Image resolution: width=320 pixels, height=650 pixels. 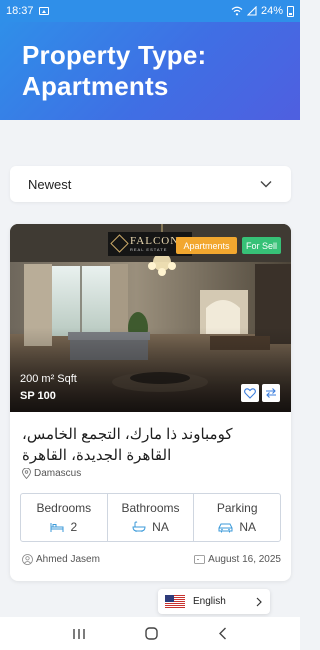 I want to click on favorite-button, so click(x=250, y=393).